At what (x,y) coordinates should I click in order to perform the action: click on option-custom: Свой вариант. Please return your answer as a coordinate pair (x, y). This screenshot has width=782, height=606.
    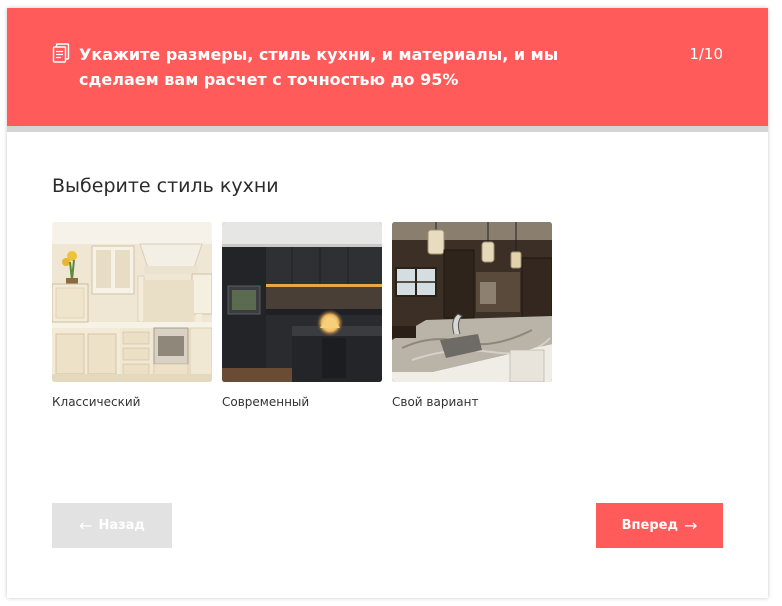
    Looking at the image, I should click on (472, 316).